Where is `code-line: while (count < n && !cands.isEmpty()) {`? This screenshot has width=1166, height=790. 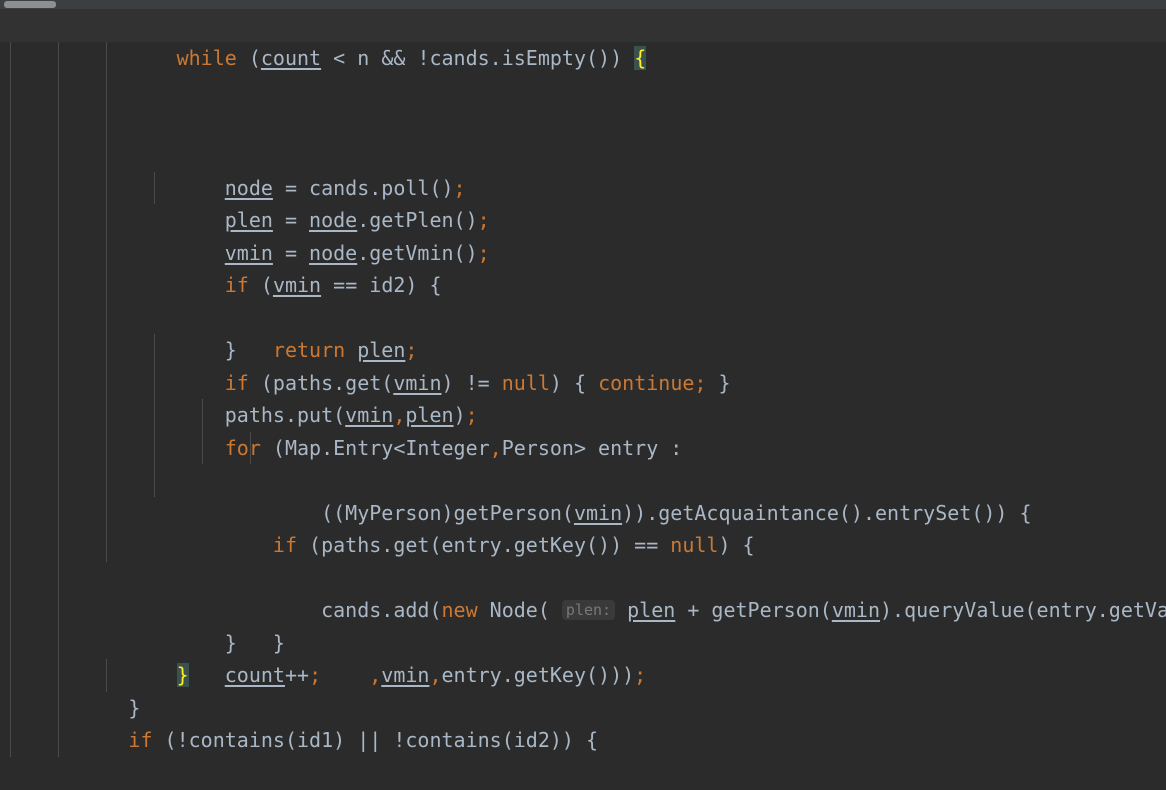 code-line: while (count < n && !cands.isEmpty()) { is located at coordinates (583, 39).